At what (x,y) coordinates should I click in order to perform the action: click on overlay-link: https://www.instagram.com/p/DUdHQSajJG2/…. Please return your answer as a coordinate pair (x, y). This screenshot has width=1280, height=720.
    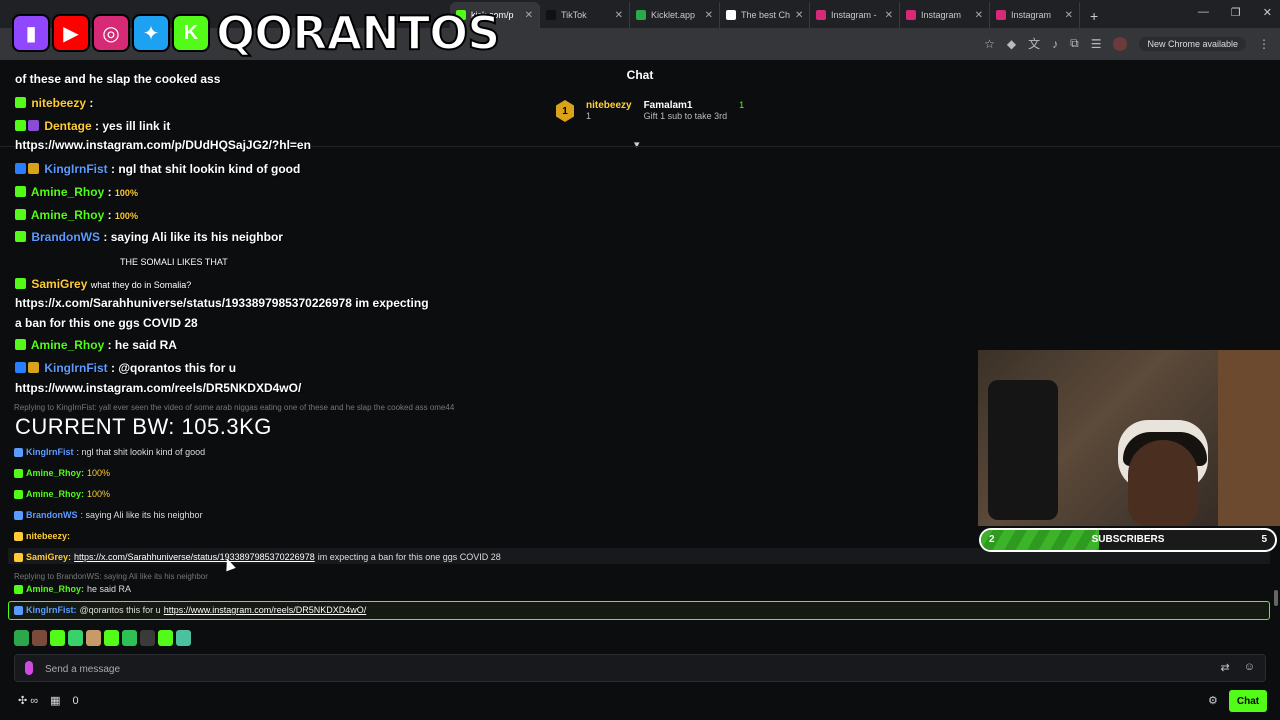
    Looking at the image, I should click on (163, 145).